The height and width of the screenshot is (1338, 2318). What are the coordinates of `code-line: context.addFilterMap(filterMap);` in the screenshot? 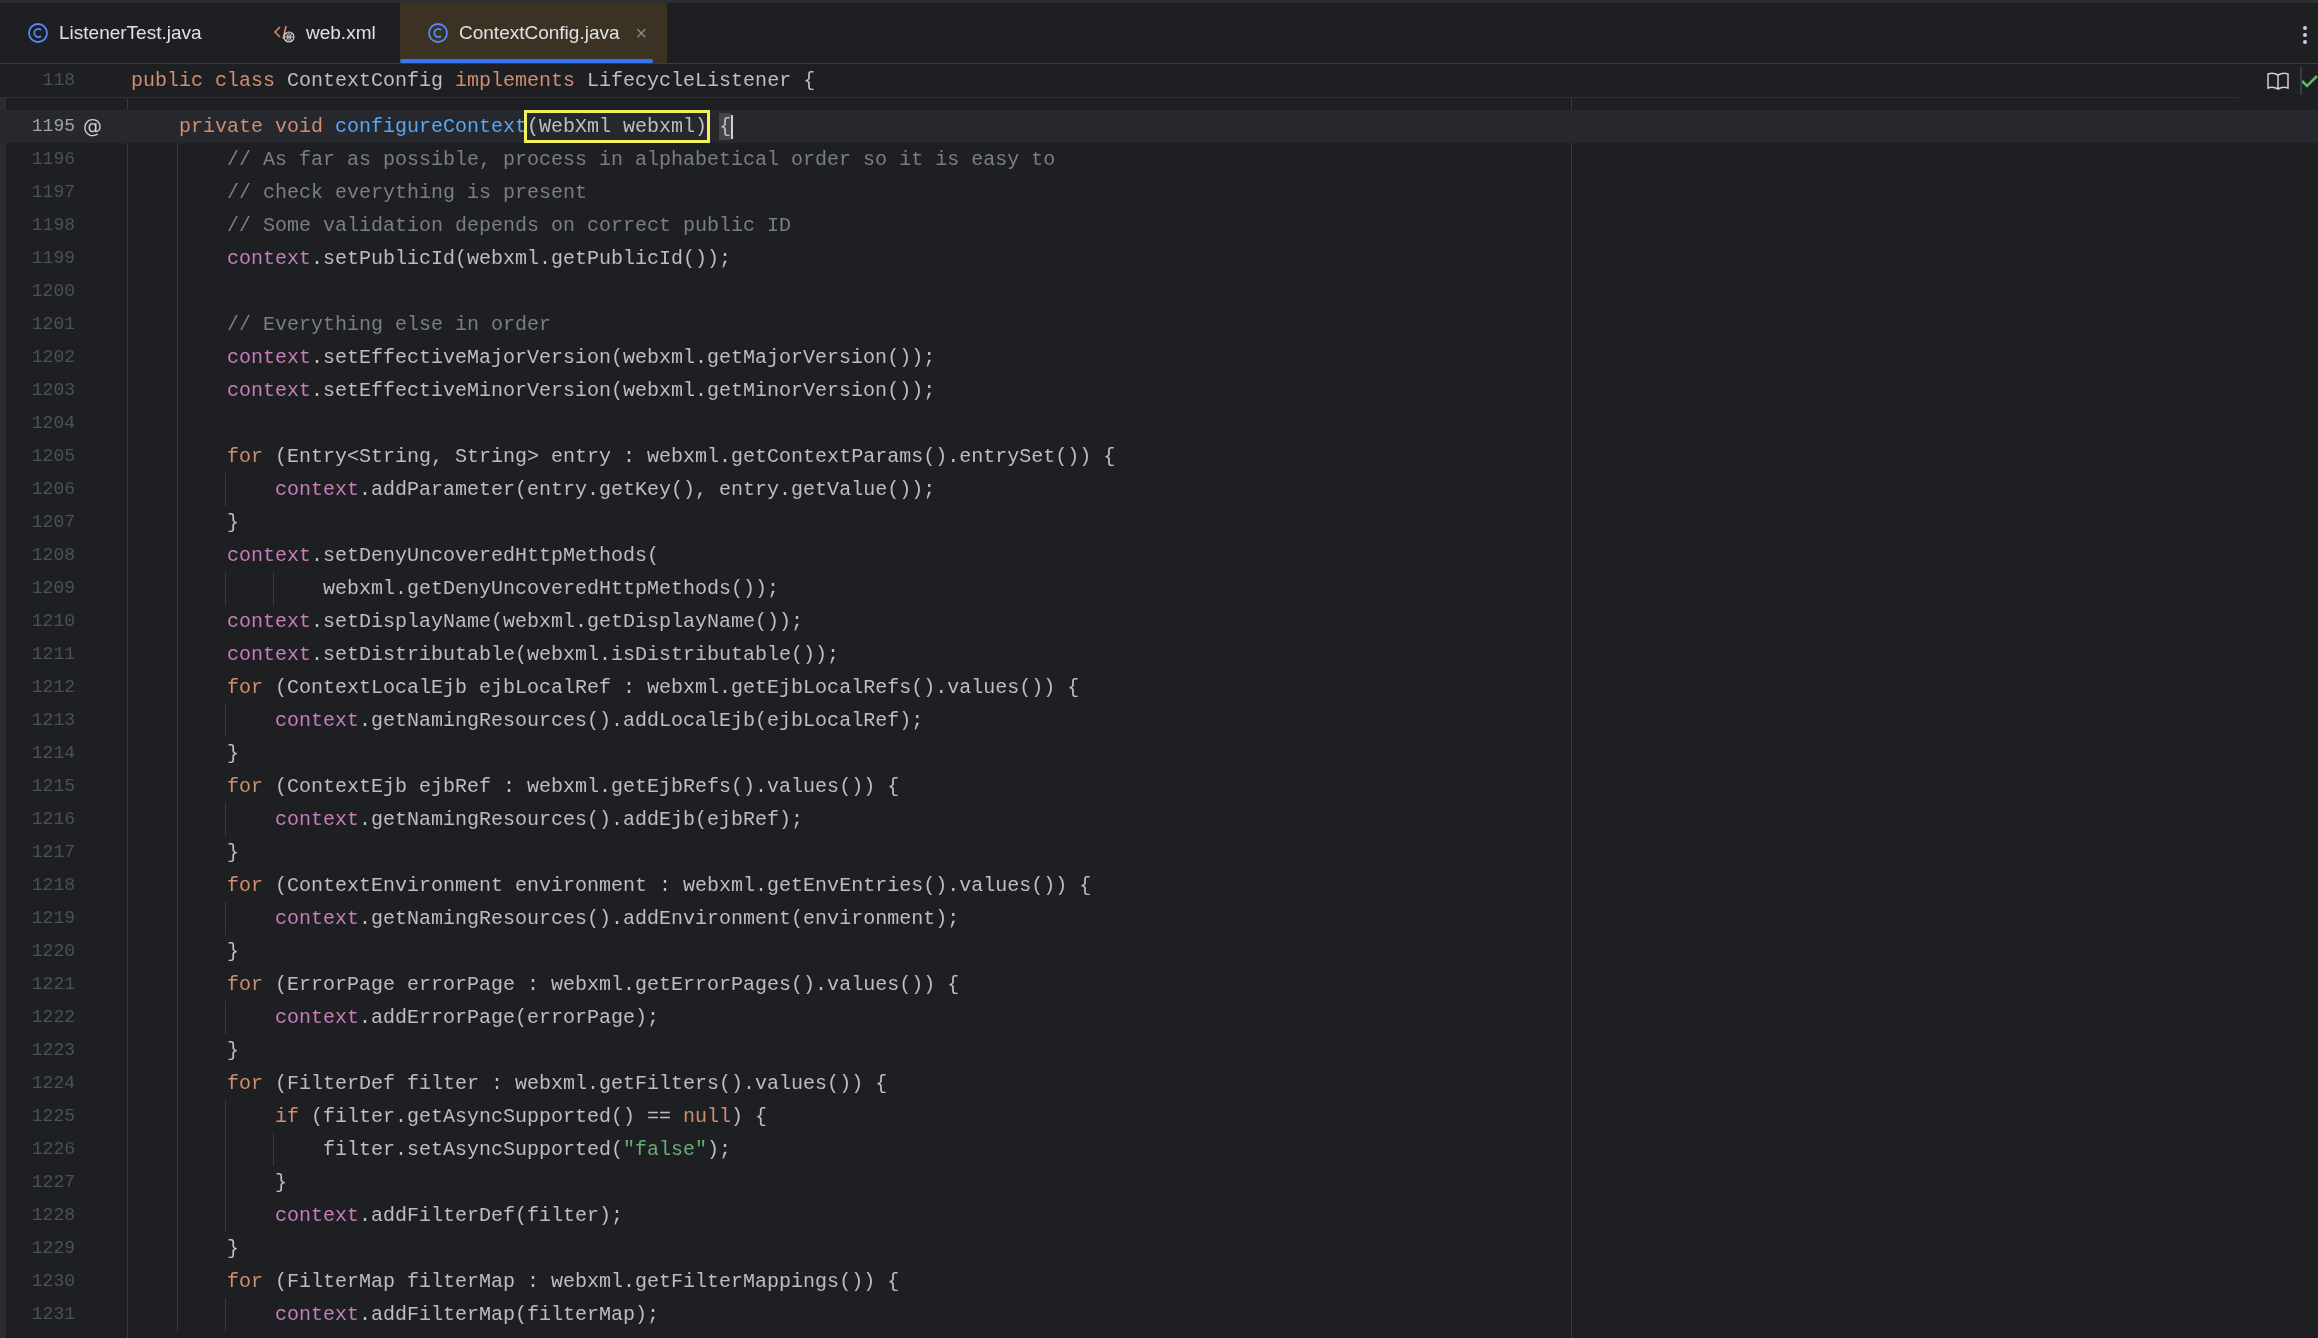 It's located at (467, 1315).